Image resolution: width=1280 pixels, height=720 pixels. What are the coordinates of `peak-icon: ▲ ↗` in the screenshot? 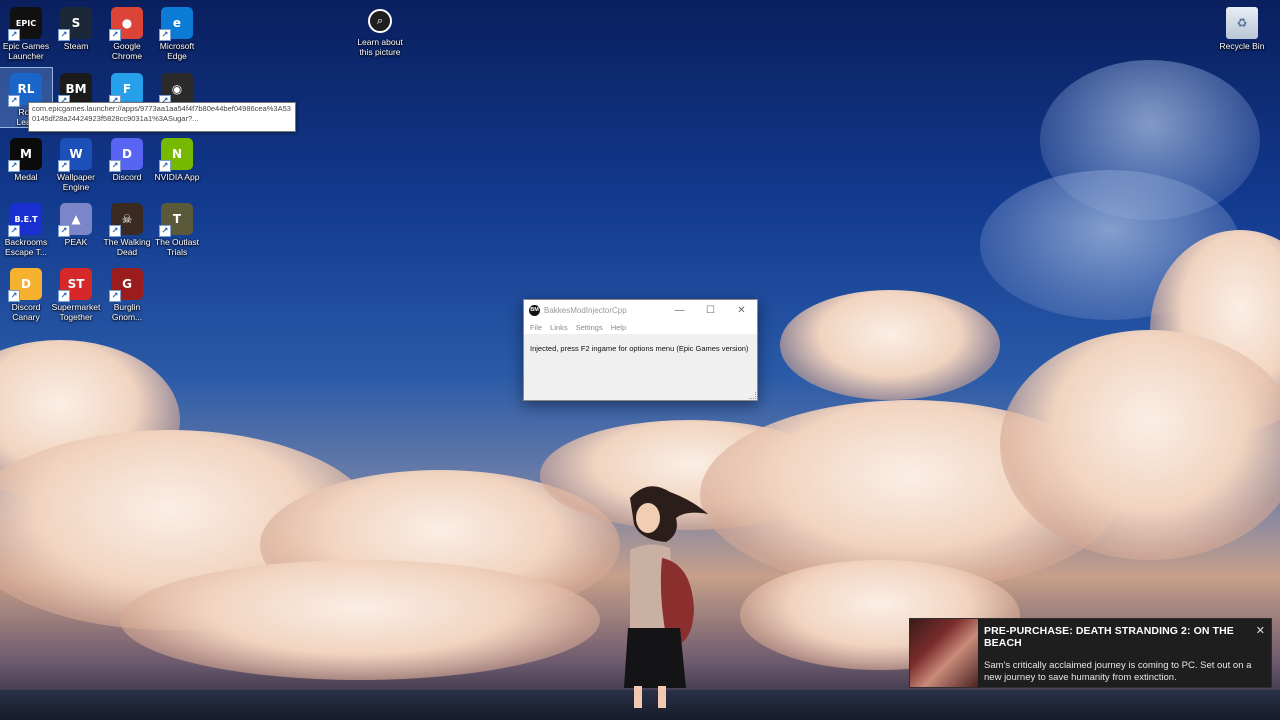 It's located at (75, 220).